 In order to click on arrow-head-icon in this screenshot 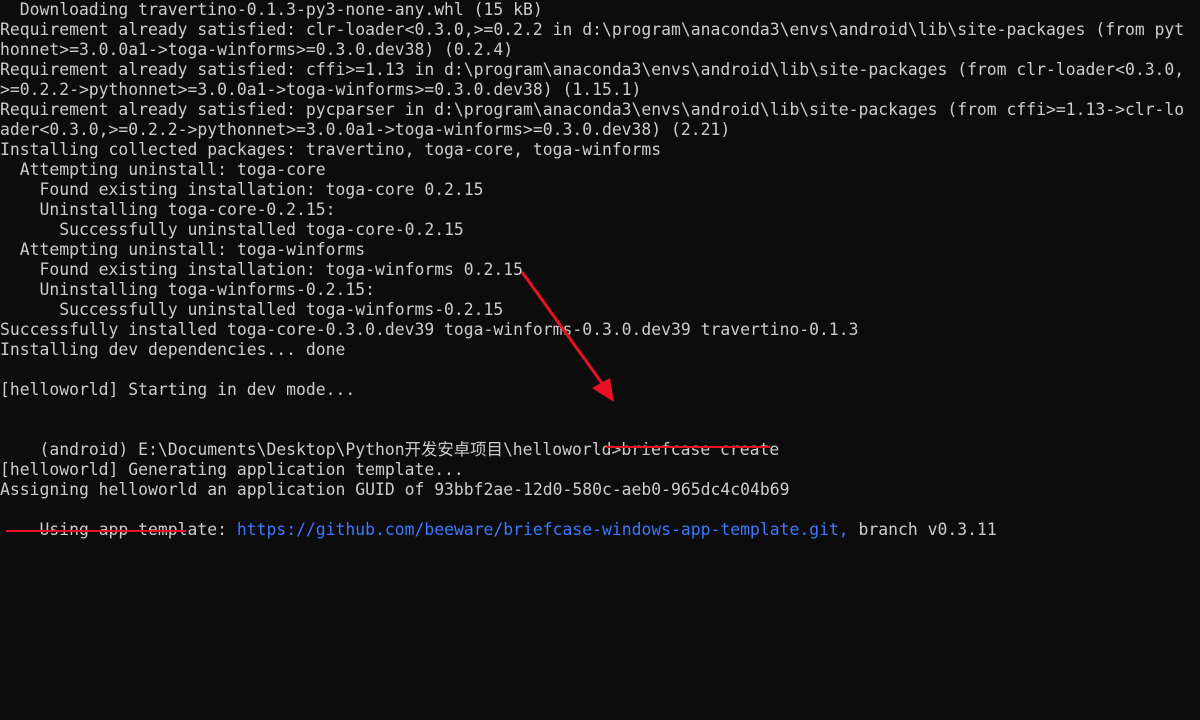, I will do `click(603, 390)`.